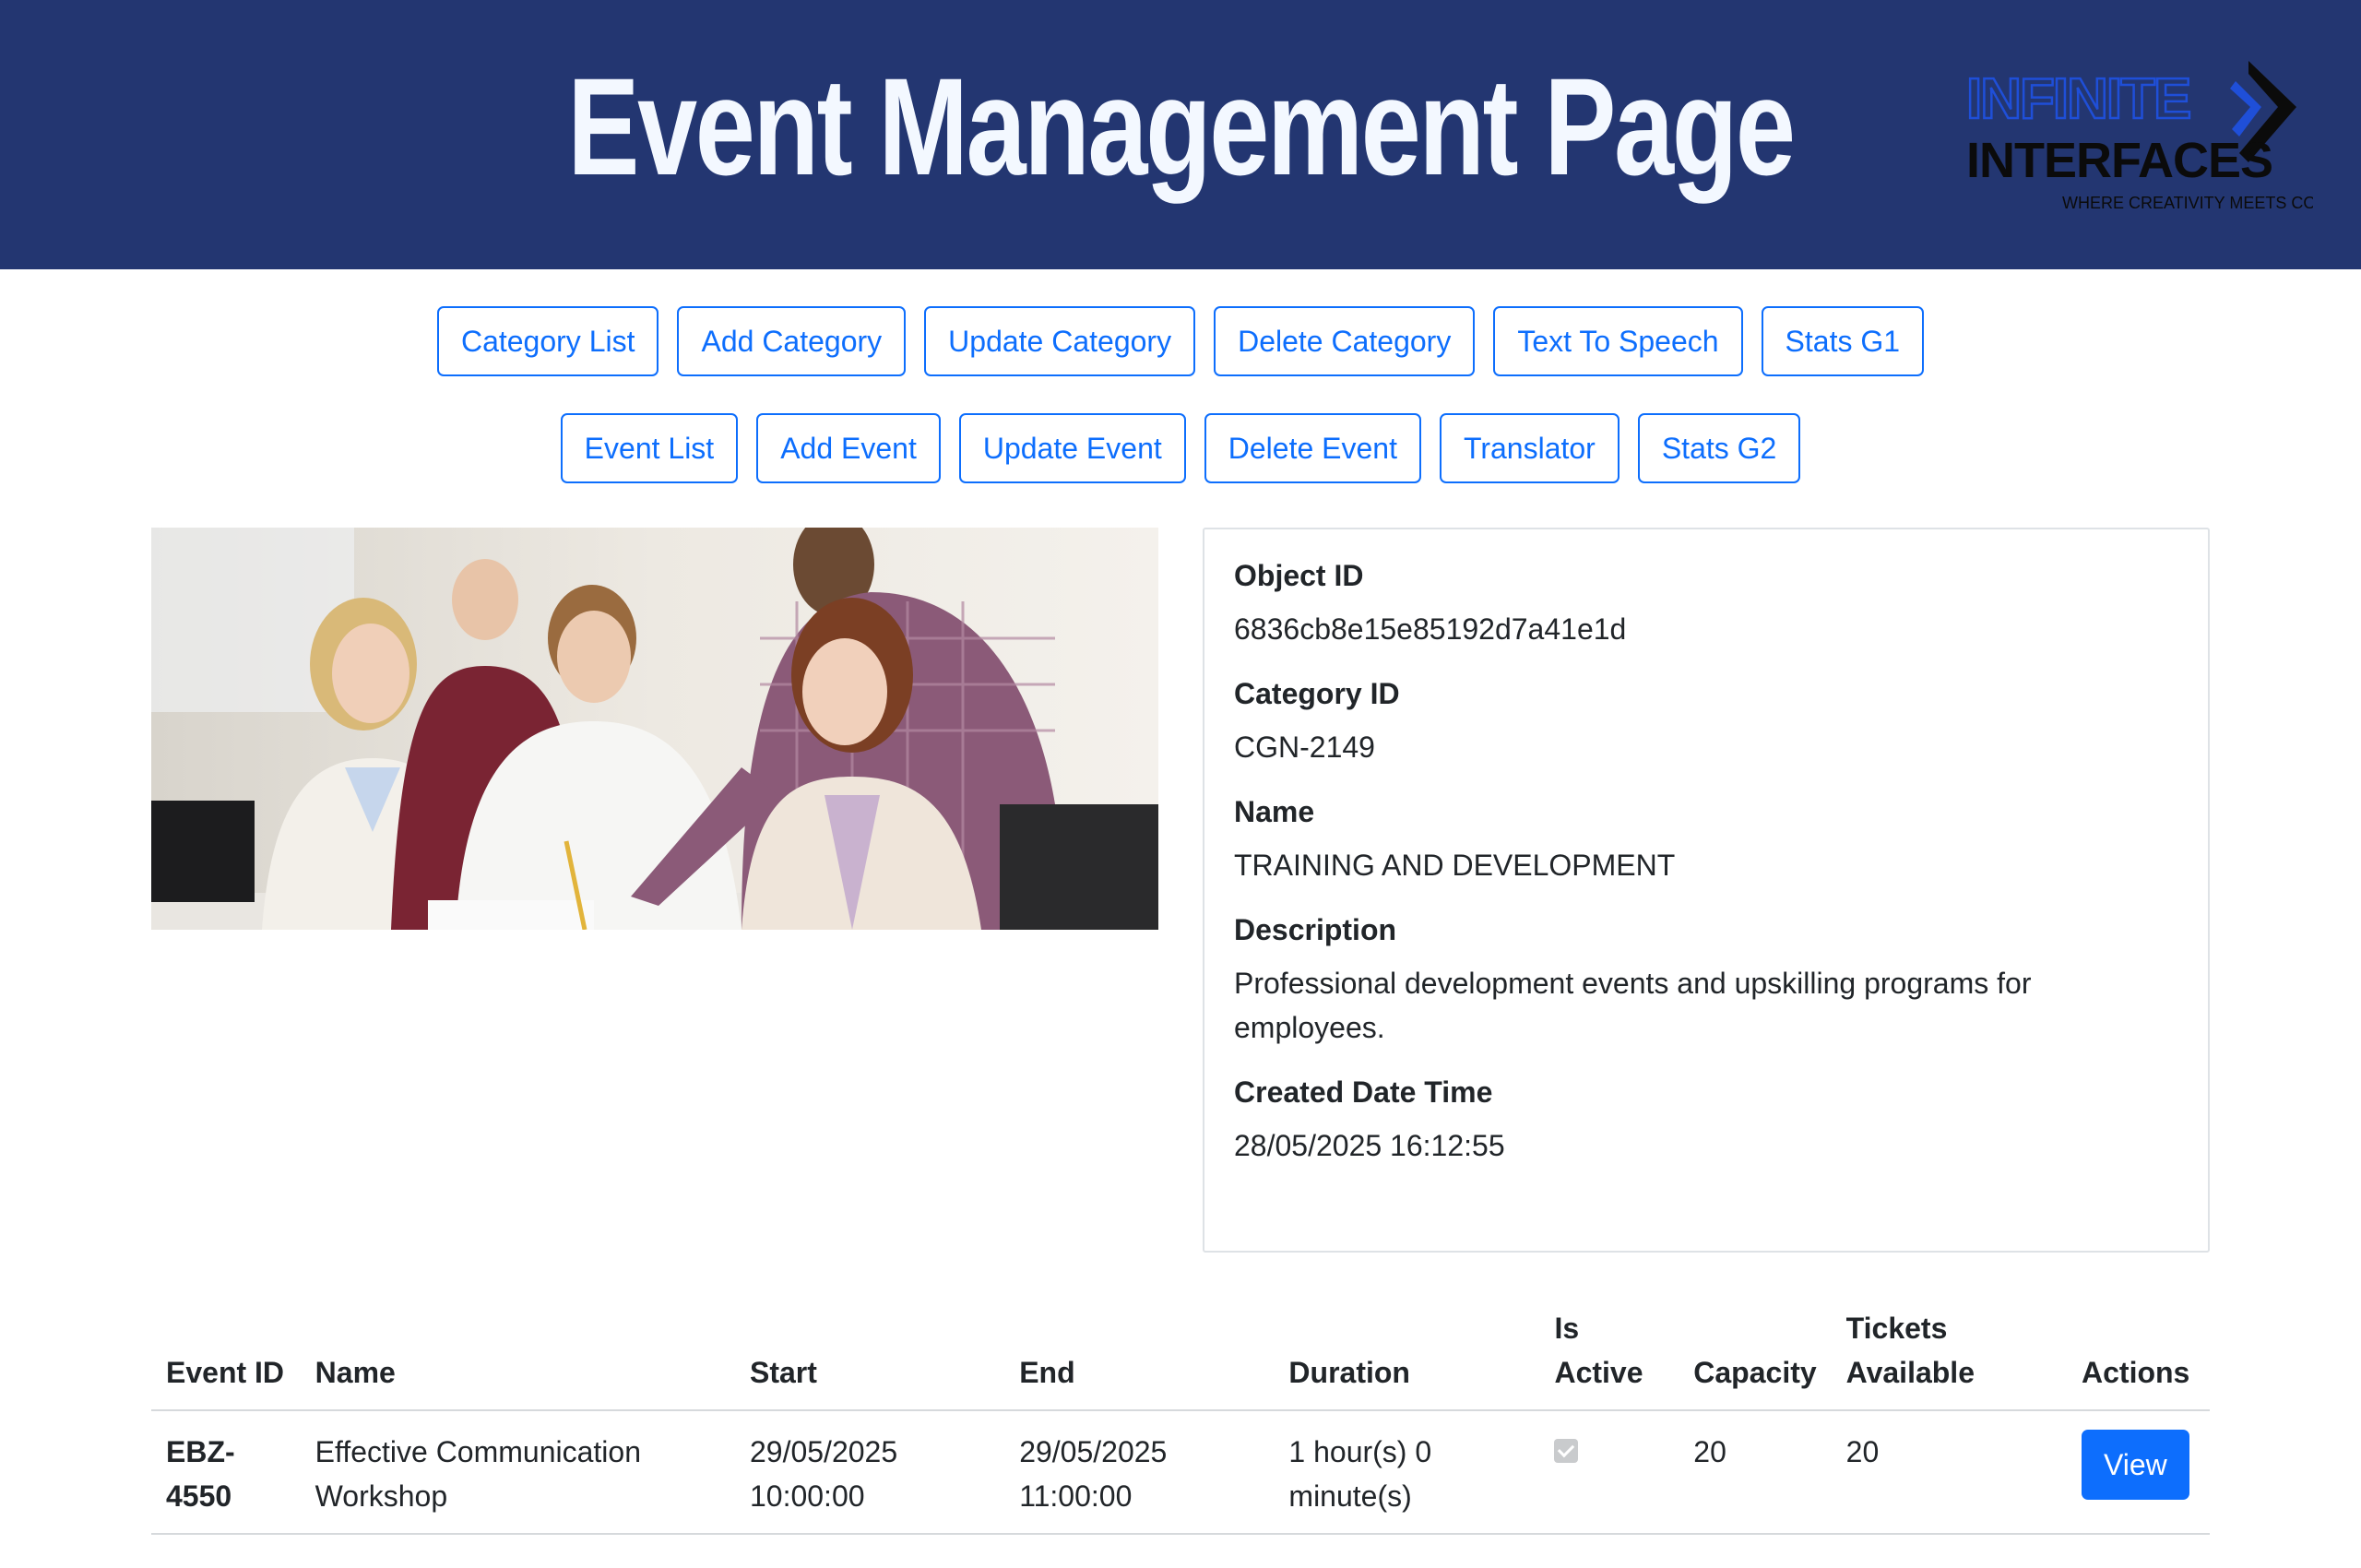 The height and width of the screenshot is (1568, 2361). What do you see at coordinates (2187, 203) in the screenshot?
I see `logo-tagline: WHERE CREATIVITY MEETS CODE` at bounding box center [2187, 203].